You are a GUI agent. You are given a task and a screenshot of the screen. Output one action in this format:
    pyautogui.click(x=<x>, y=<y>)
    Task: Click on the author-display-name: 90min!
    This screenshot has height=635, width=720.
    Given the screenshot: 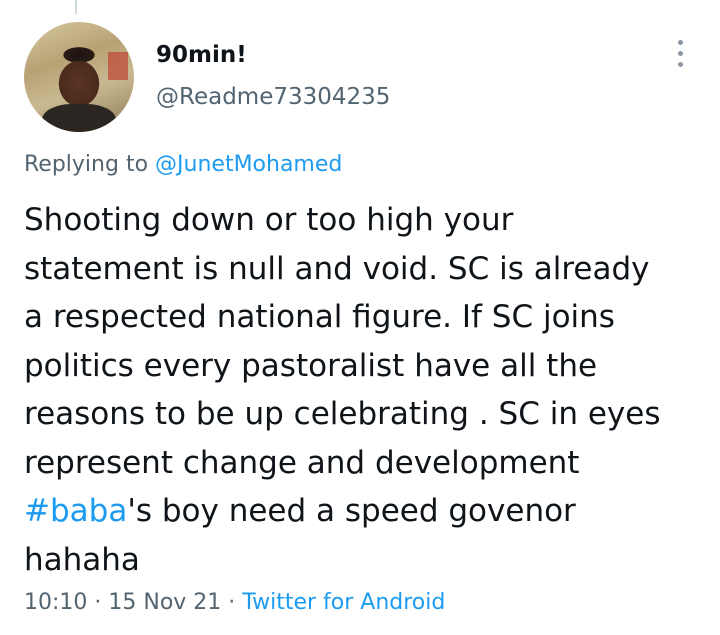 What is the action you would take?
    pyautogui.click(x=201, y=55)
    